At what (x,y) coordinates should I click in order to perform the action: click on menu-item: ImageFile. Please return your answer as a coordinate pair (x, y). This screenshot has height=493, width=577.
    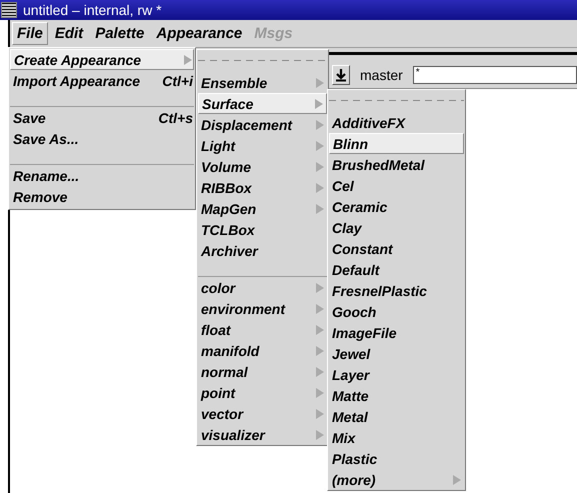
    Looking at the image, I should click on (396, 332).